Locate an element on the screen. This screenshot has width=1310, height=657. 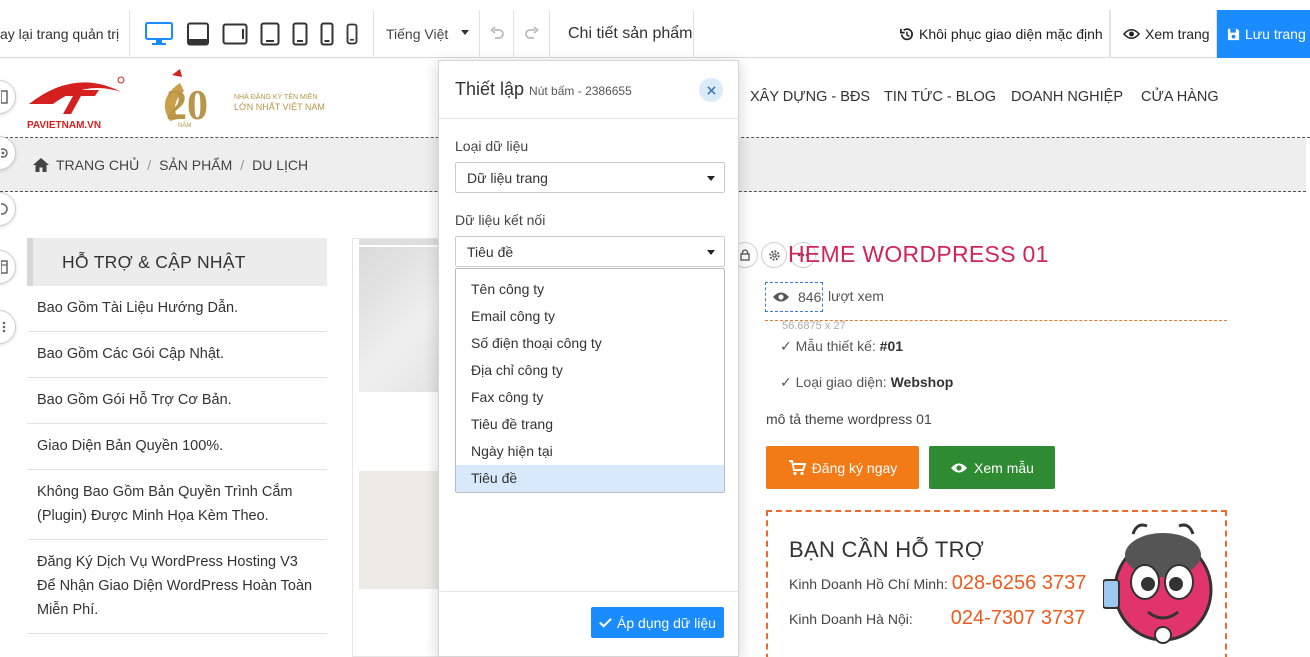
close-icon is located at coordinates (711, 90).